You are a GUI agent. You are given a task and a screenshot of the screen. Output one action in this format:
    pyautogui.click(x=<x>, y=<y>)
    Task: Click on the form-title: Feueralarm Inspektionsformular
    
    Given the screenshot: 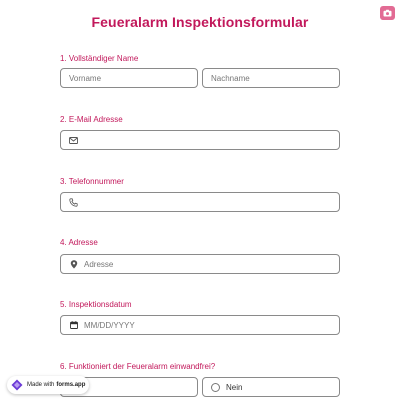 What is the action you would take?
    pyautogui.click(x=200, y=22)
    